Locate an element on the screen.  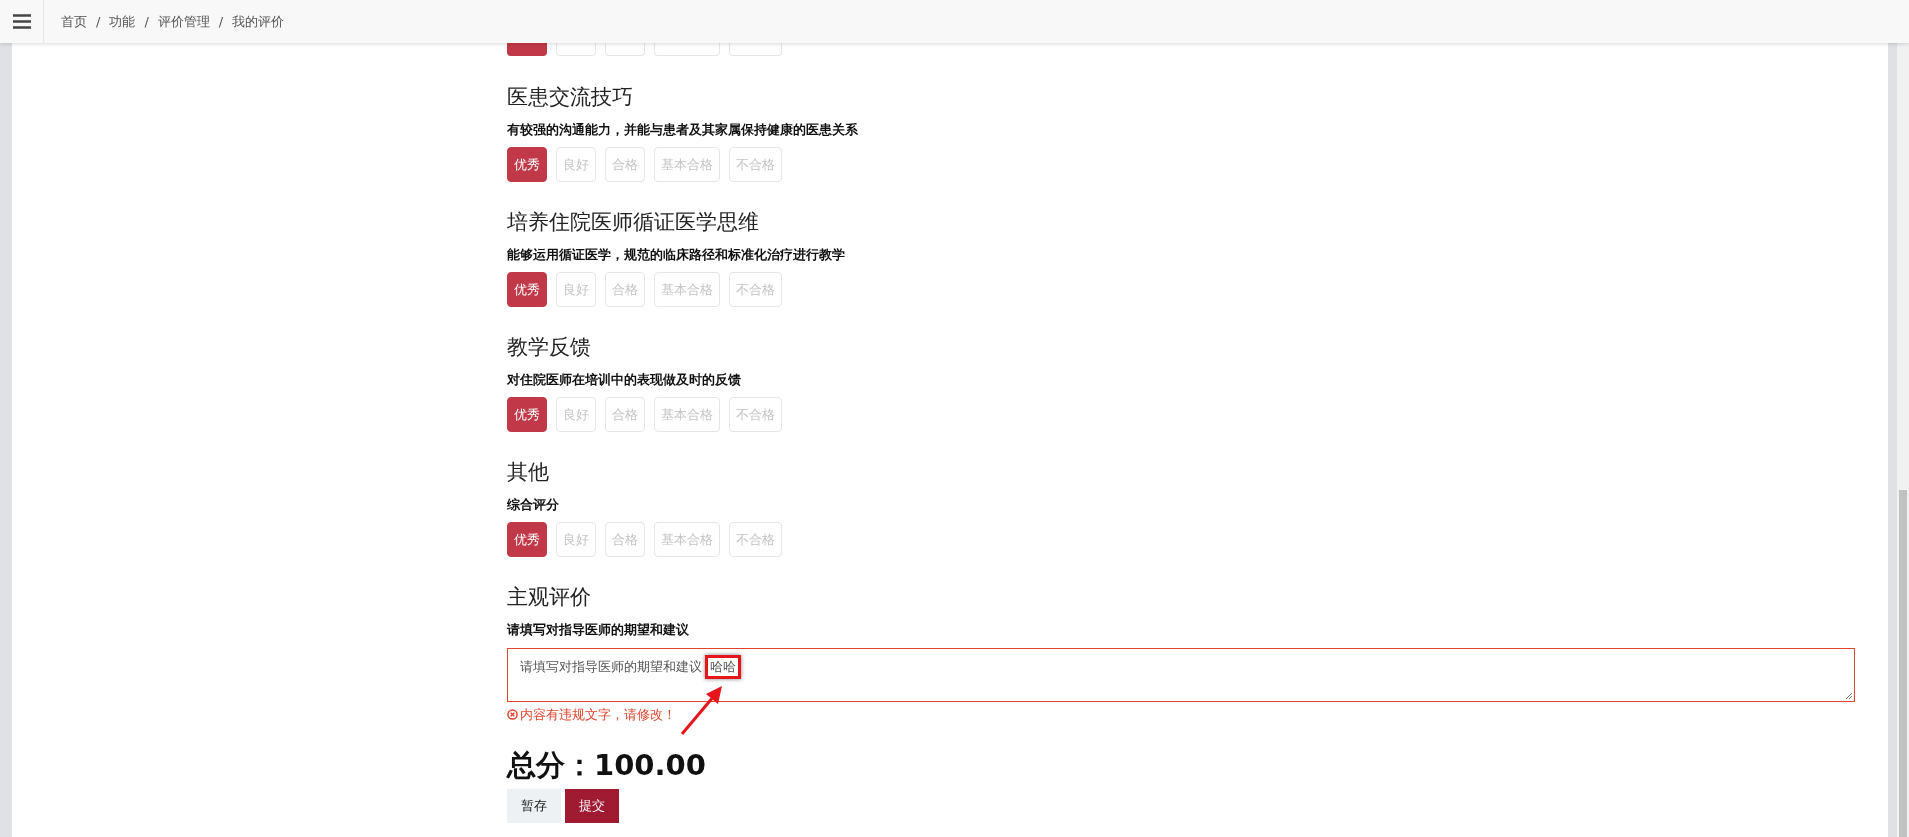
section-description: 综合评分 is located at coordinates (533, 505).